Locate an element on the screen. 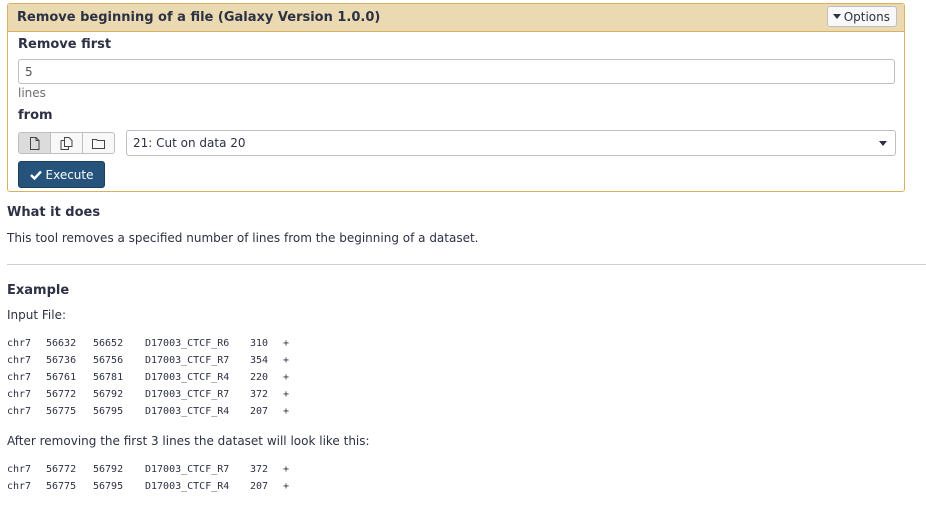 The image size is (926, 509). files-icon is located at coordinates (66, 143).